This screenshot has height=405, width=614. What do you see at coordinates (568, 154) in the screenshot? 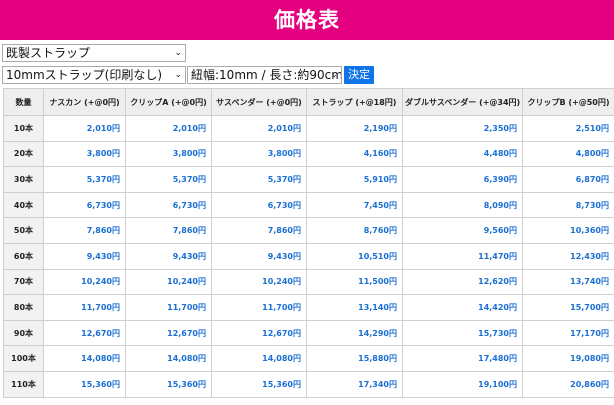
I see `price-cell: 4,800円` at bounding box center [568, 154].